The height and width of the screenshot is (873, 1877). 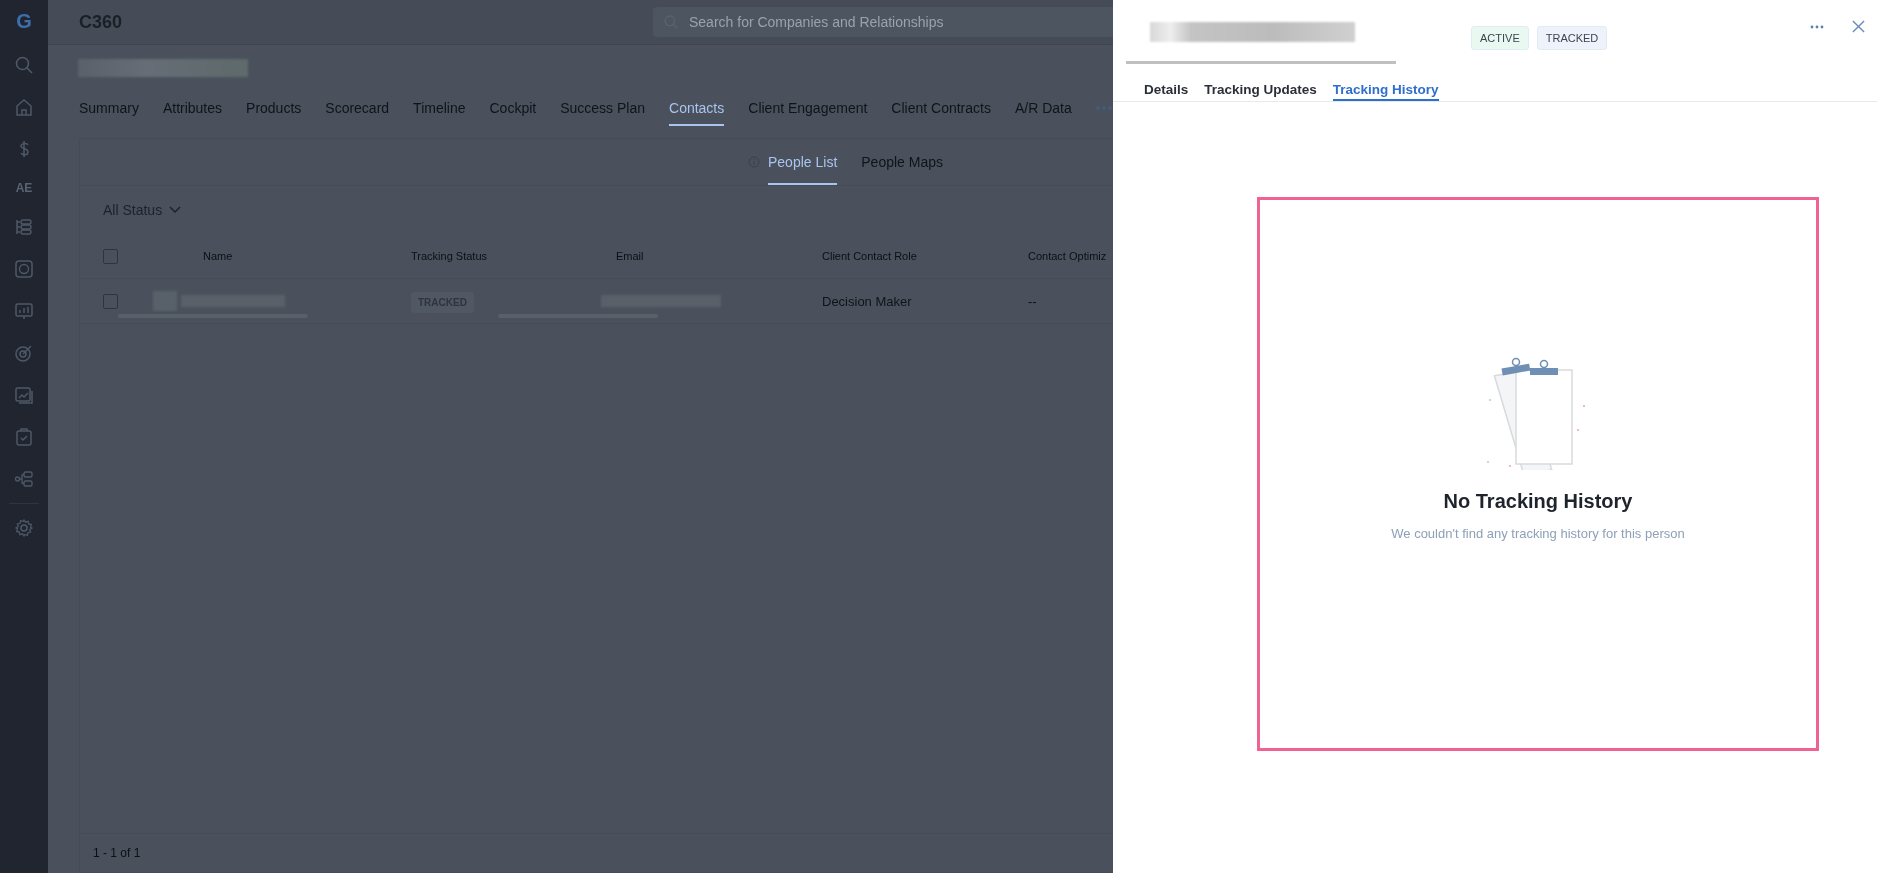 I want to click on column-header: Contact Optimiz, so click(x=1068, y=256).